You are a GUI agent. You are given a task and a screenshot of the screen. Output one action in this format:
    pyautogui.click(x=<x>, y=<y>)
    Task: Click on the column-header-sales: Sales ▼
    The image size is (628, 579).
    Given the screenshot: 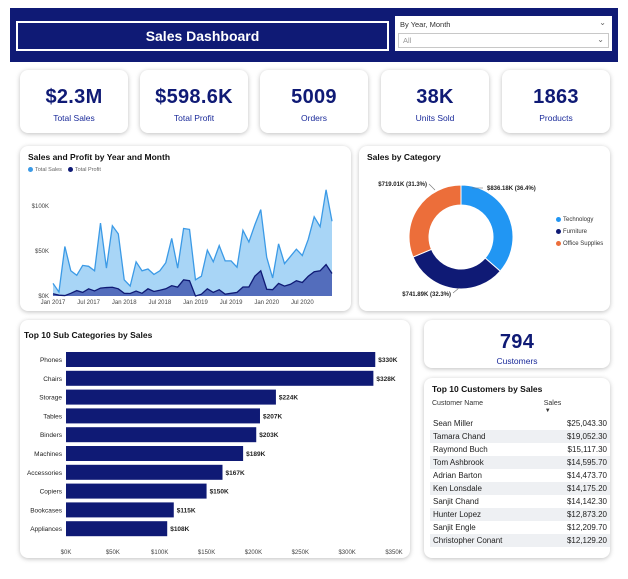 What is the action you would take?
    pyautogui.click(x=576, y=407)
    